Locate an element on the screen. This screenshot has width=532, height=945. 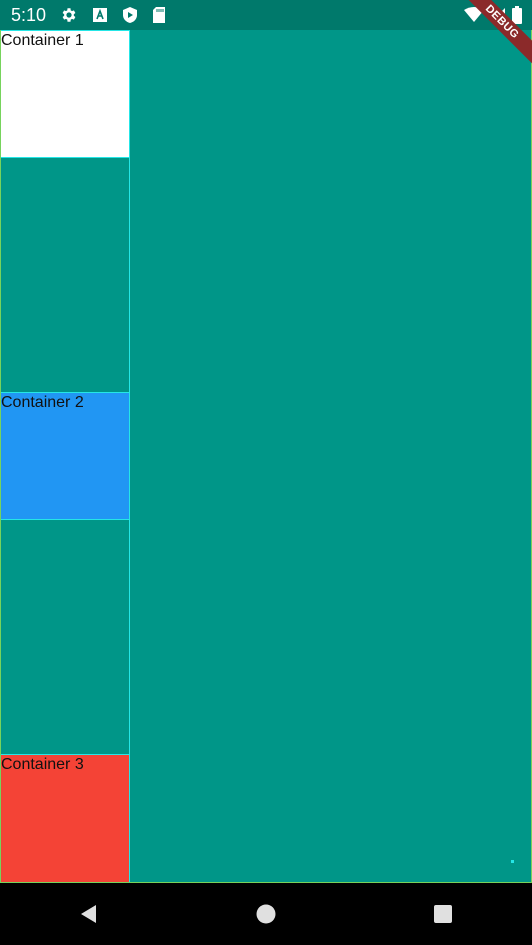
container-1-label: Container 1 is located at coordinates (42, 40).